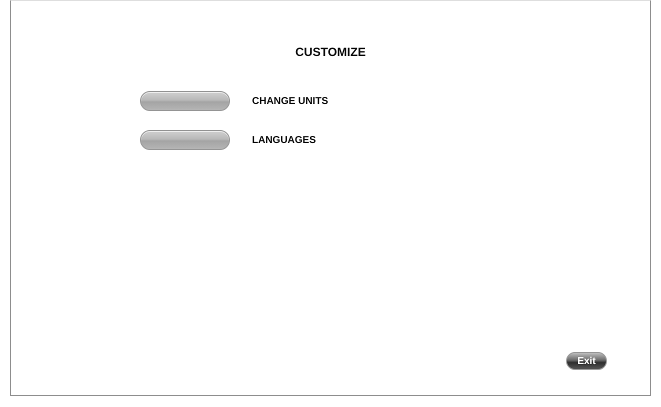 The image size is (661, 407). What do you see at coordinates (586, 361) in the screenshot?
I see `exit-button: Exit` at bounding box center [586, 361].